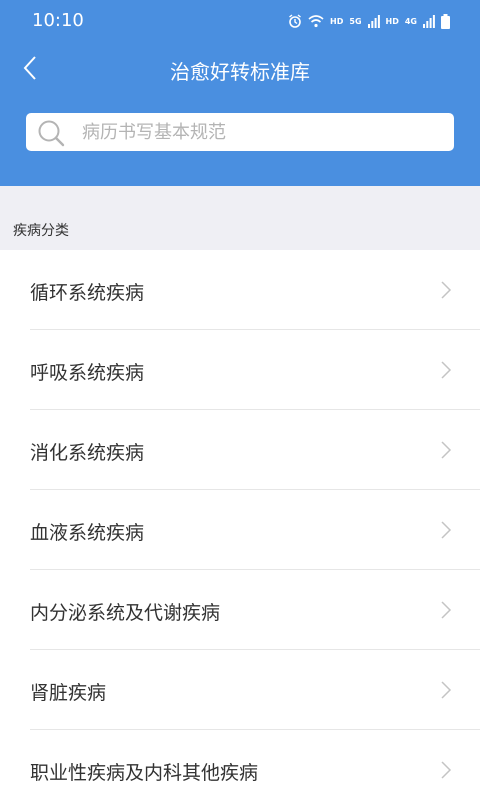  Describe the element at coordinates (410, 21) in the screenshot. I see `network-label-2: 4G` at that location.